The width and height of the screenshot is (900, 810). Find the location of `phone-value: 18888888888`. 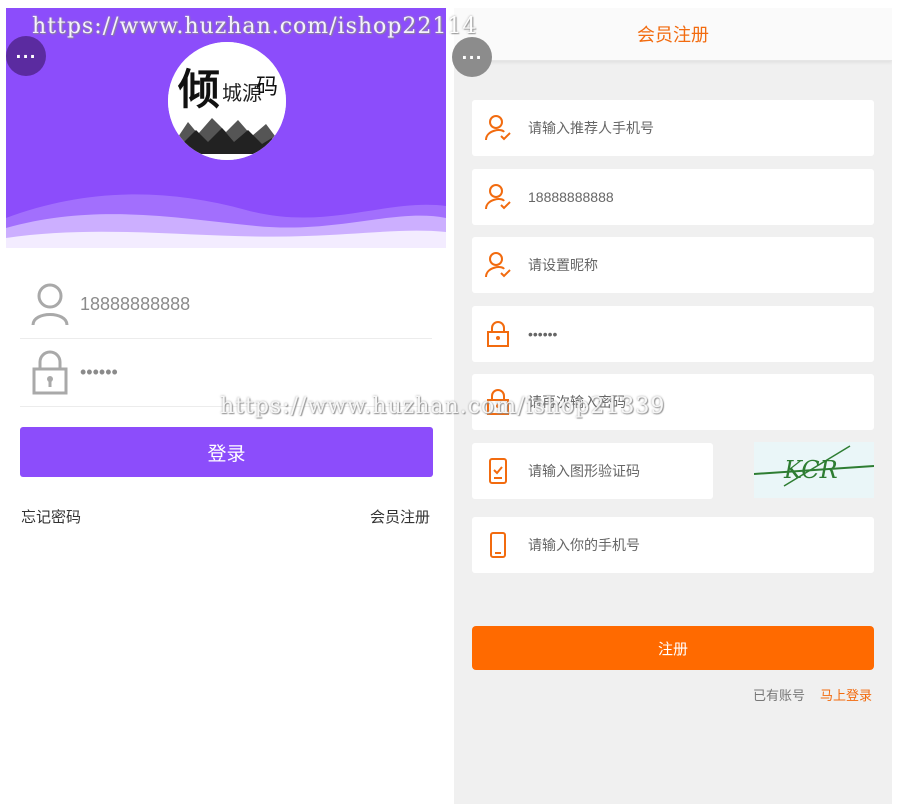

phone-value: 18888888888 is located at coordinates (135, 304).